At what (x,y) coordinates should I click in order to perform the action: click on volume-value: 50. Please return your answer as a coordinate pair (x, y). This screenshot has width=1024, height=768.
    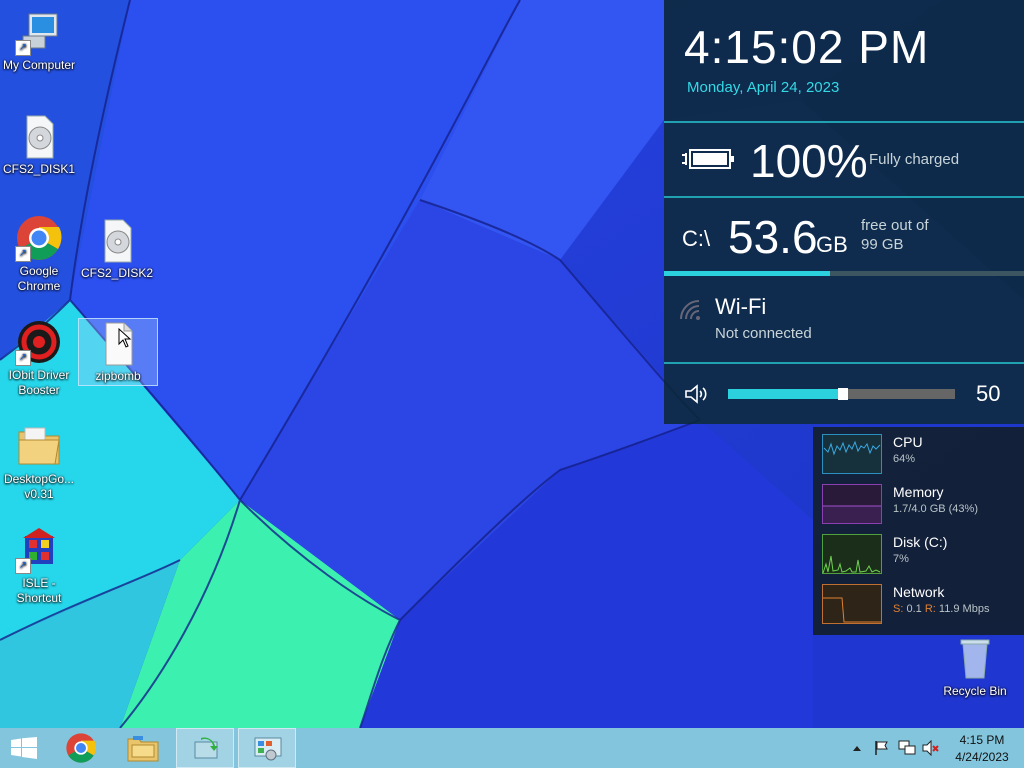
    Looking at the image, I should click on (988, 393).